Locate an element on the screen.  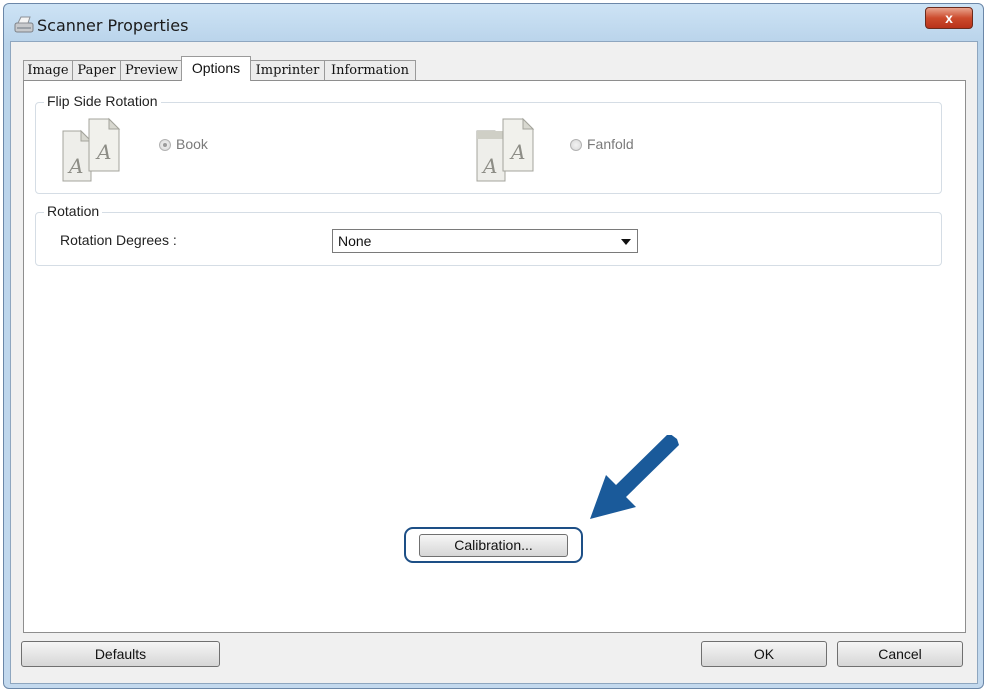
fanfold-radio is located at coordinates (576, 145).